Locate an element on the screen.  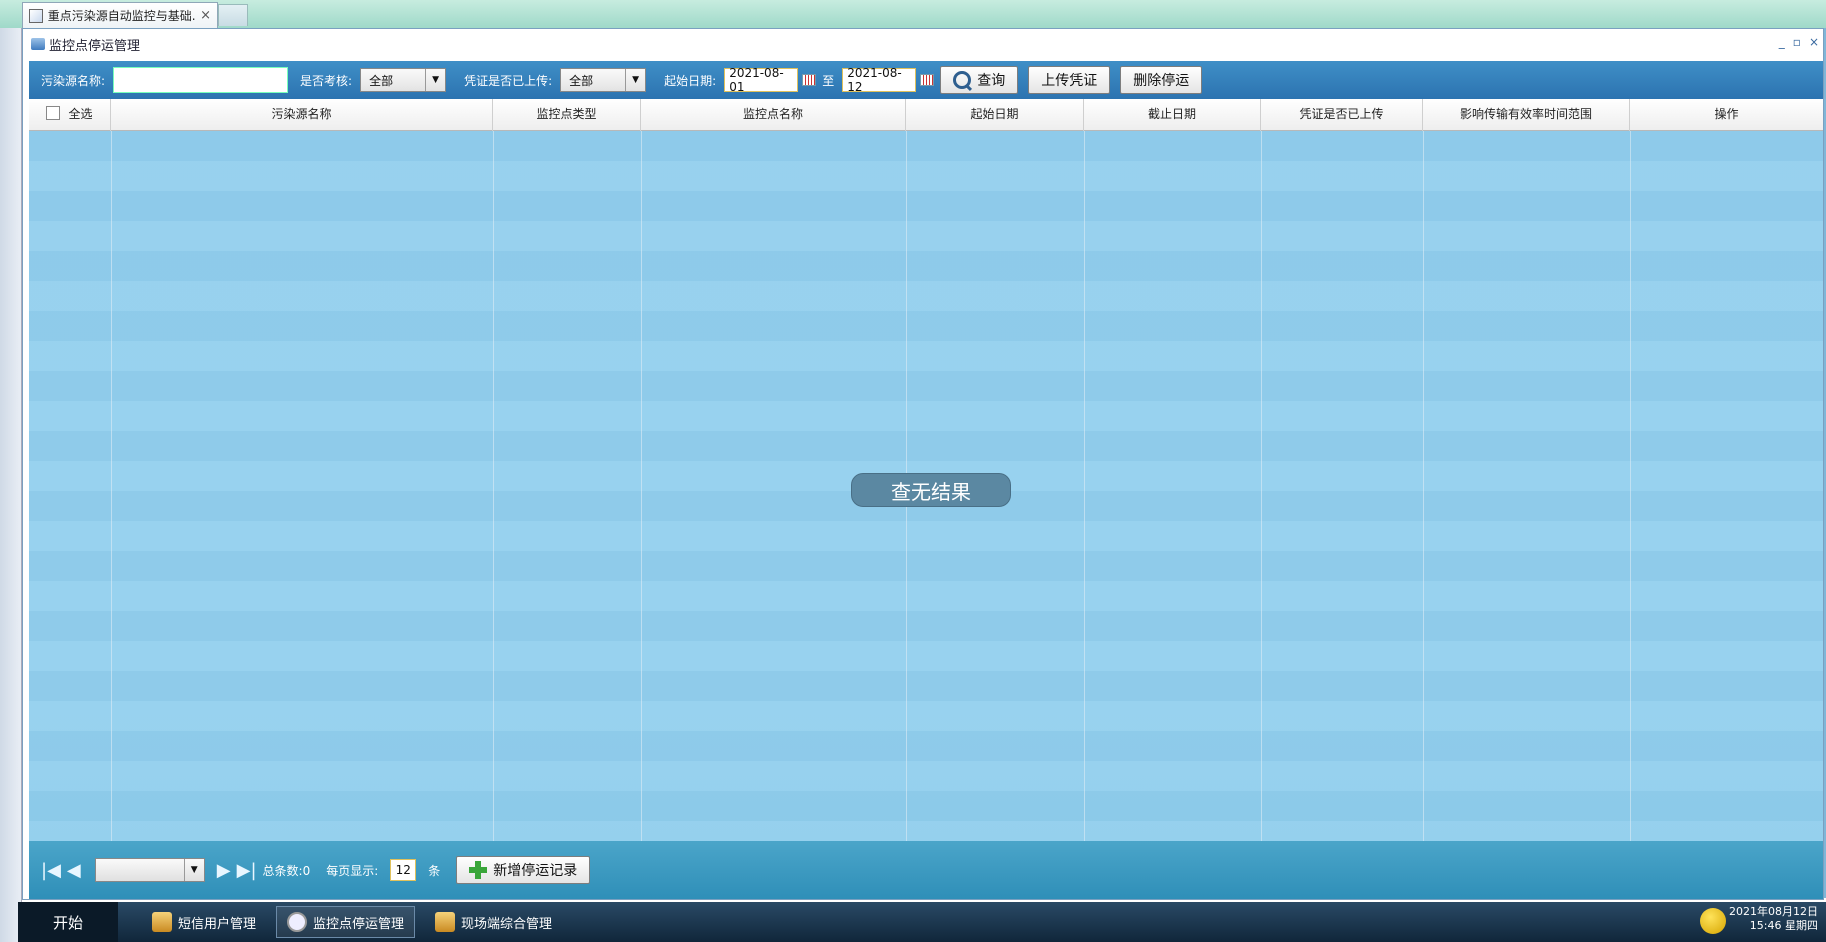
clock-time: 15:46 星期四 is located at coordinates (1783, 925).